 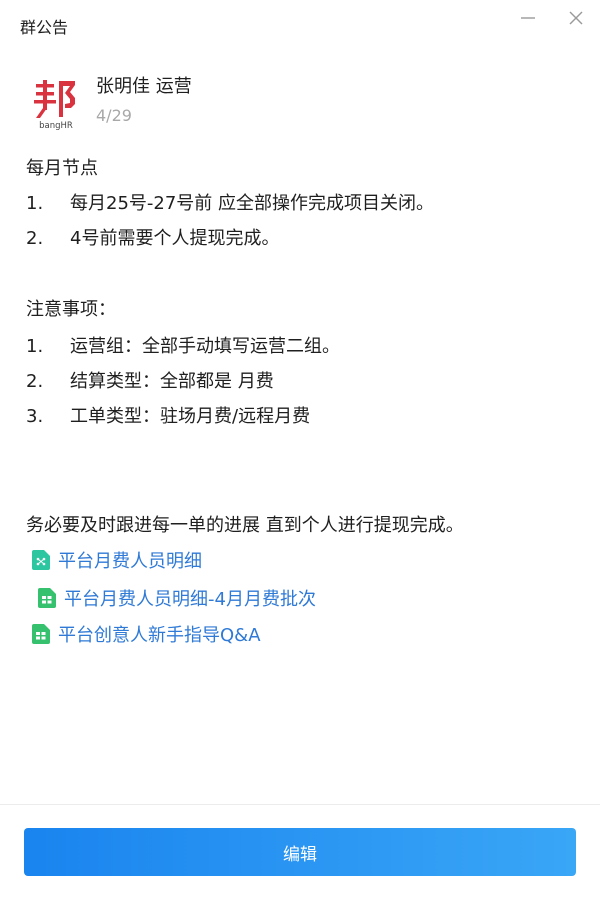 What do you see at coordinates (300, 852) in the screenshot?
I see `edit-button: 编辑` at bounding box center [300, 852].